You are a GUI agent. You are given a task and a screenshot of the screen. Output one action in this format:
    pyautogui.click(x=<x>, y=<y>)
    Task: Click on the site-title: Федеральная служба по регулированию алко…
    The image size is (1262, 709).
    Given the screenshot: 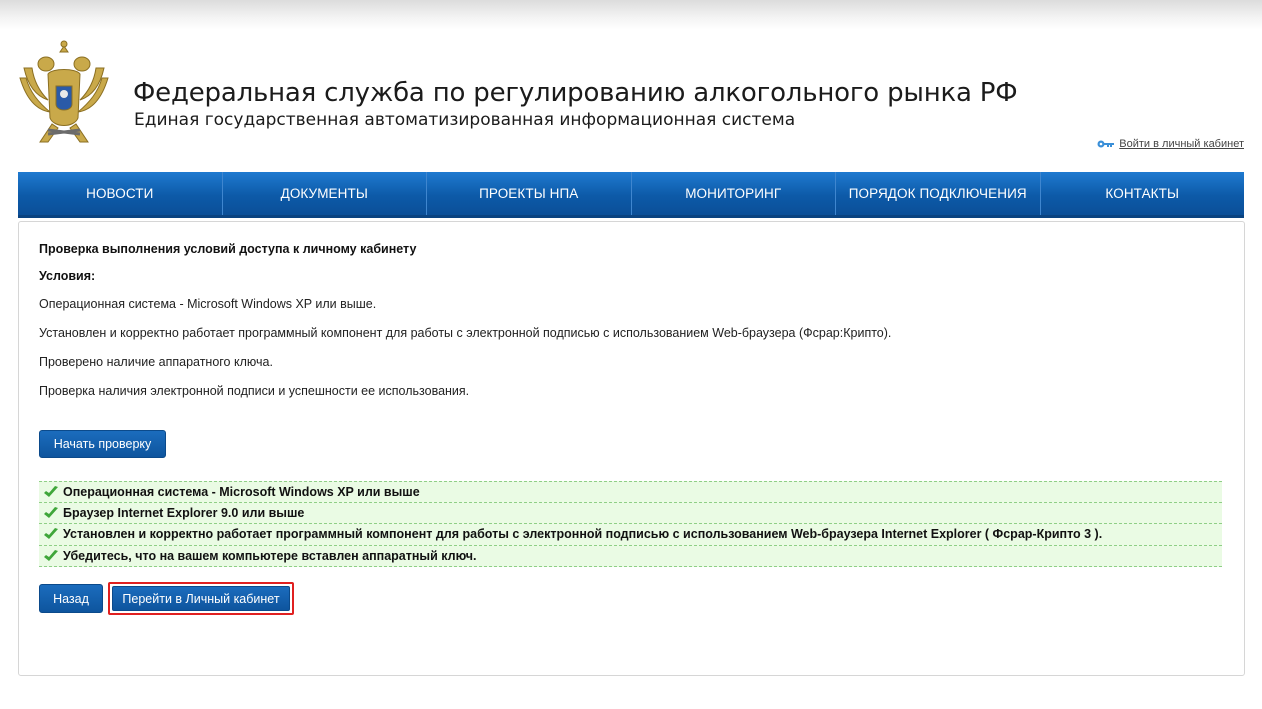 What is the action you would take?
    pyautogui.click(x=575, y=93)
    